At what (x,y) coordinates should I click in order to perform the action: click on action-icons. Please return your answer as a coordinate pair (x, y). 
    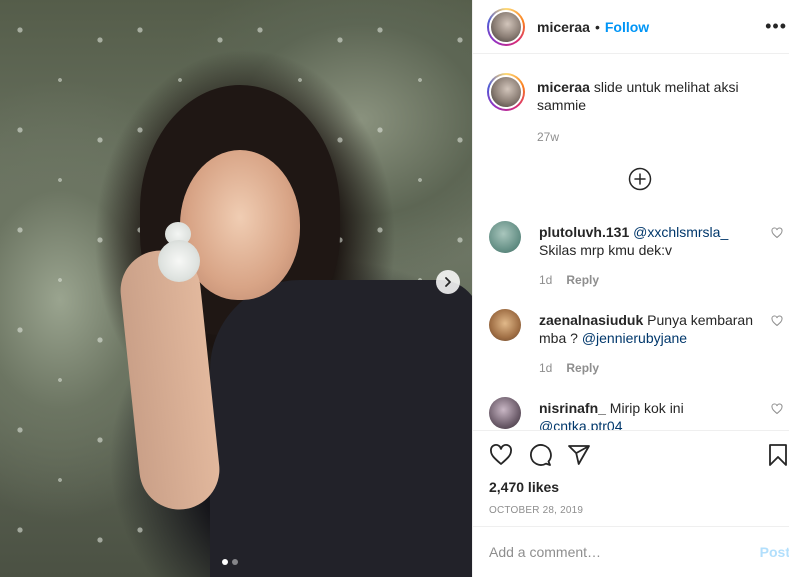
    Looking at the image, I should click on (631, 449).